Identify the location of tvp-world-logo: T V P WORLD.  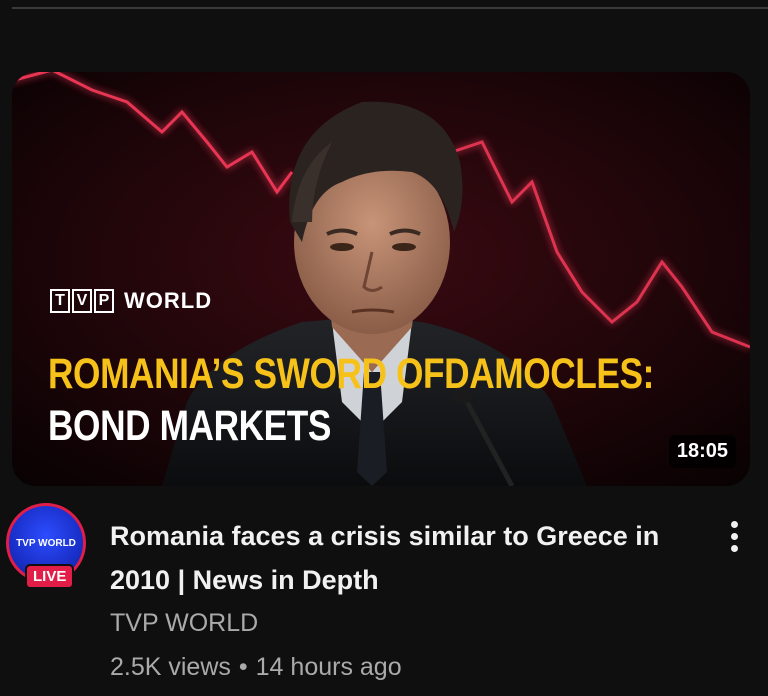
(131, 301).